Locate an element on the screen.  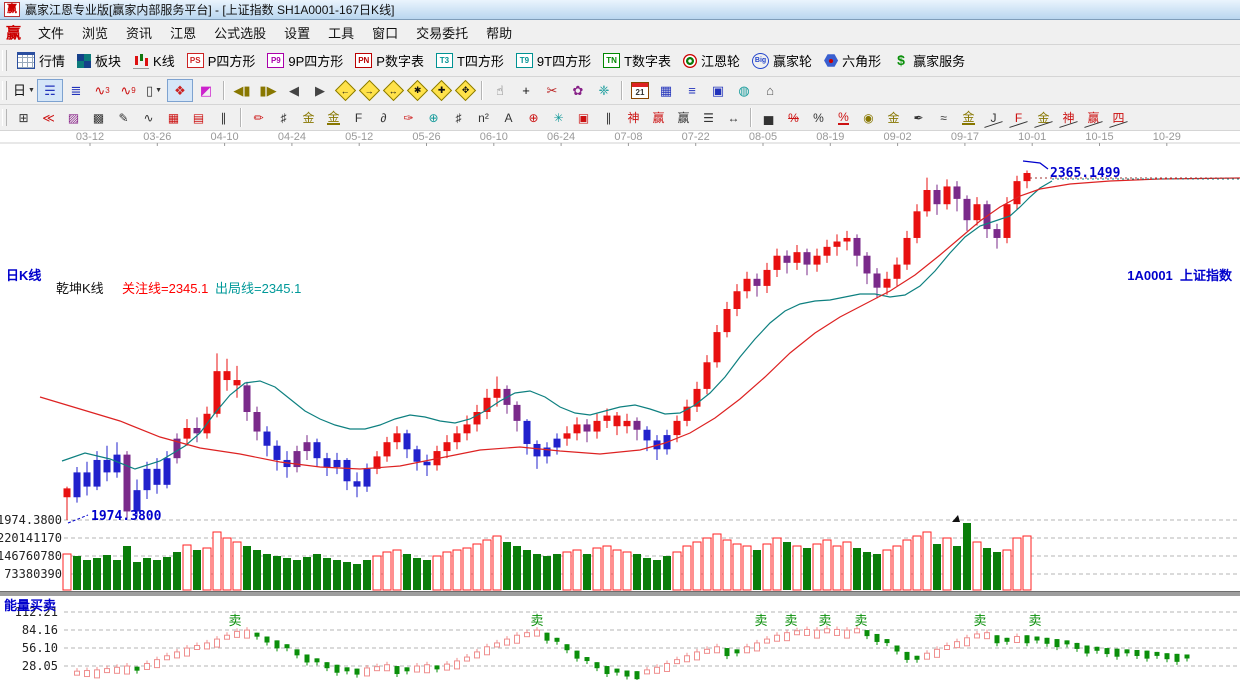
tool-gold-ul: 金 is located at coordinates (968, 117).